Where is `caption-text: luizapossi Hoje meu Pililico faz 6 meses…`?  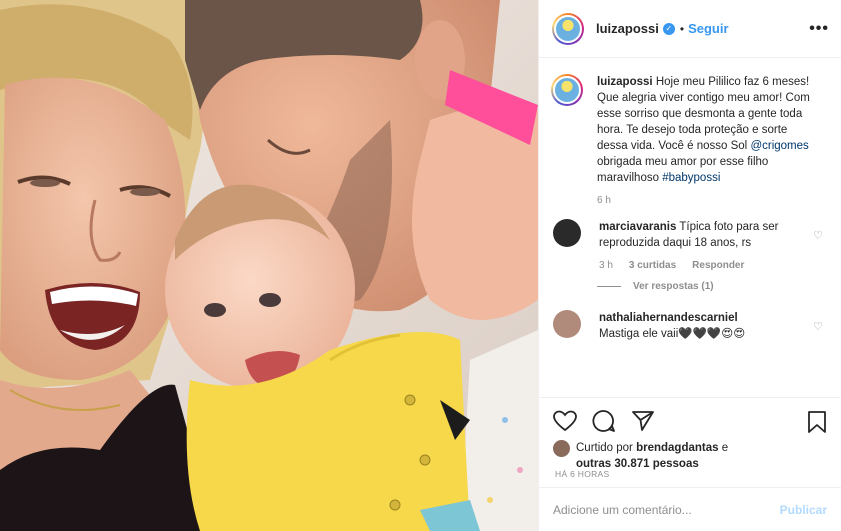
caption-text: luizapossi Hoje meu Pililico faz 6 meses… is located at coordinates (708, 130).